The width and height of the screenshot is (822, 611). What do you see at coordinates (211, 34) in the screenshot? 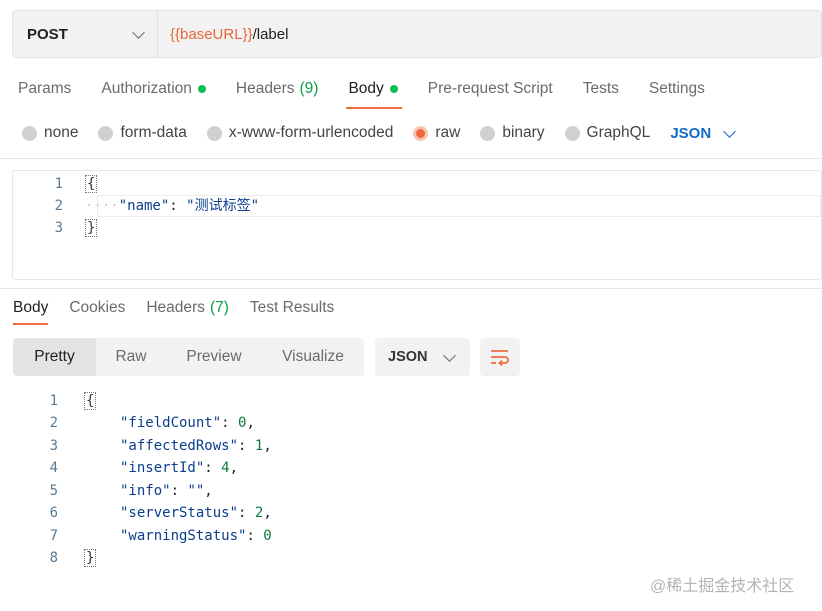
I see `url-variable: {{baseURL}}` at bounding box center [211, 34].